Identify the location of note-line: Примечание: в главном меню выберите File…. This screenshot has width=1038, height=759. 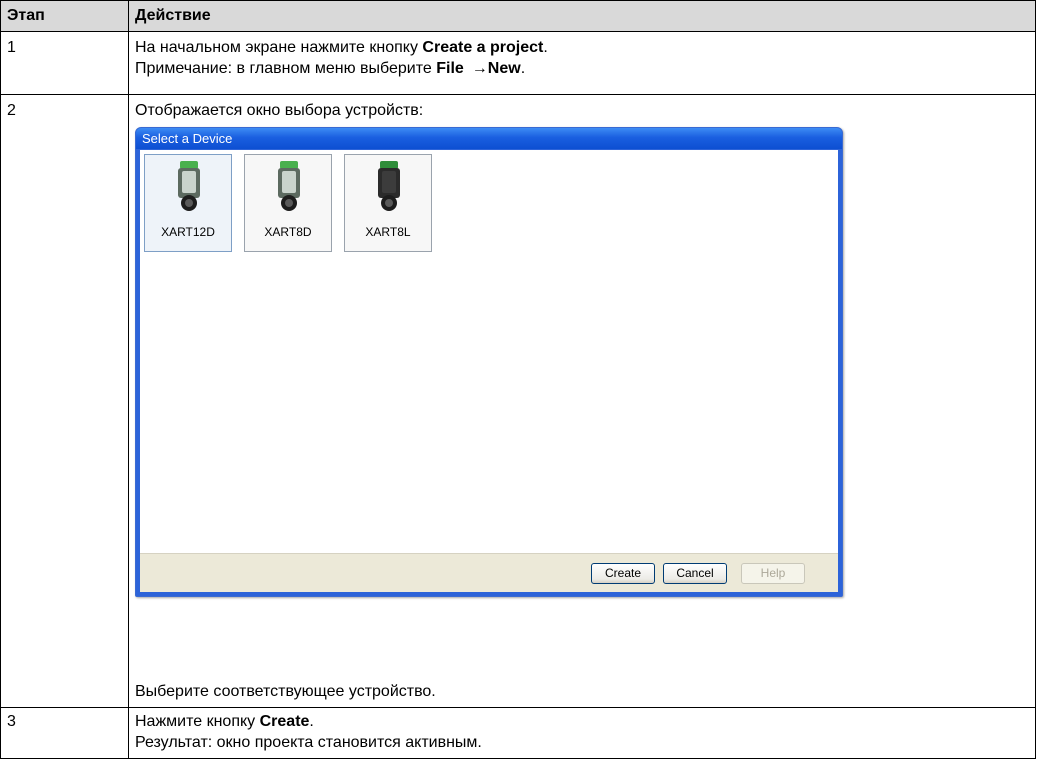
(582, 68).